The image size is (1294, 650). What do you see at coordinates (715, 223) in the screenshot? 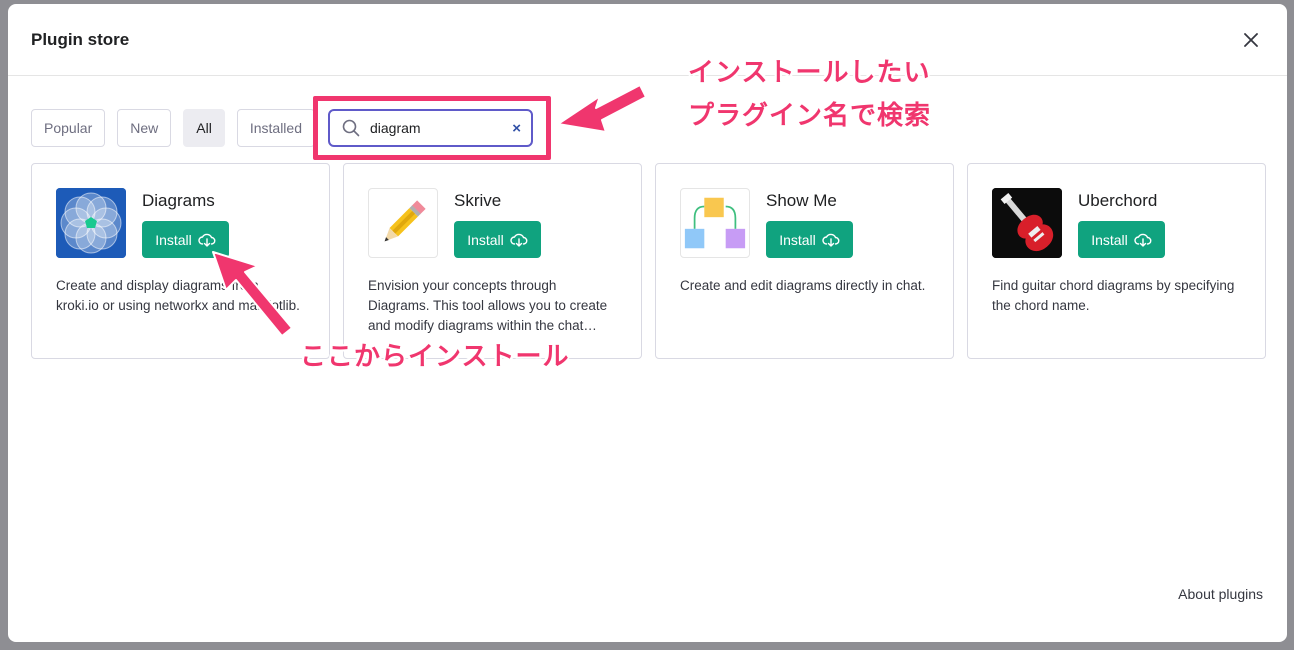
I see `flowchart-logo` at bounding box center [715, 223].